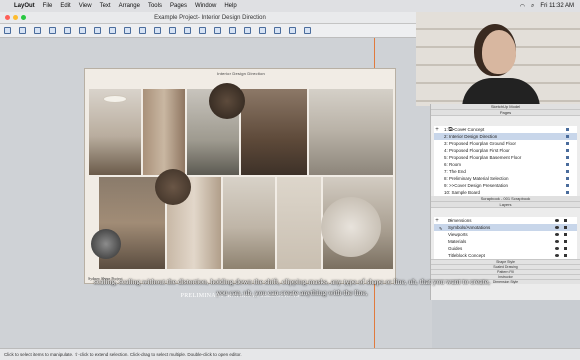 The height and width of the screenshot is (360, 580). I want to click on previous-page-icon, so click(247, 30).